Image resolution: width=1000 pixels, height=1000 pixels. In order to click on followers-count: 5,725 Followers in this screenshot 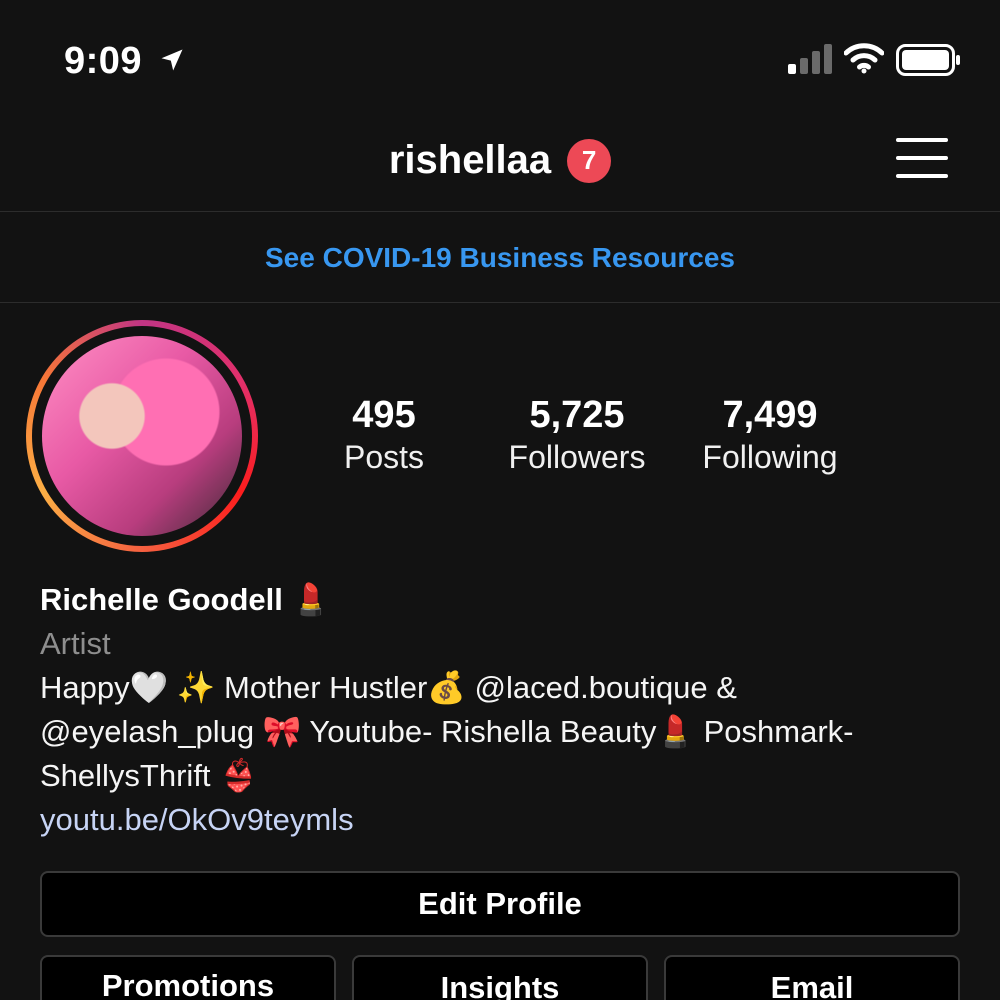, I will do `click(577, 435)`.